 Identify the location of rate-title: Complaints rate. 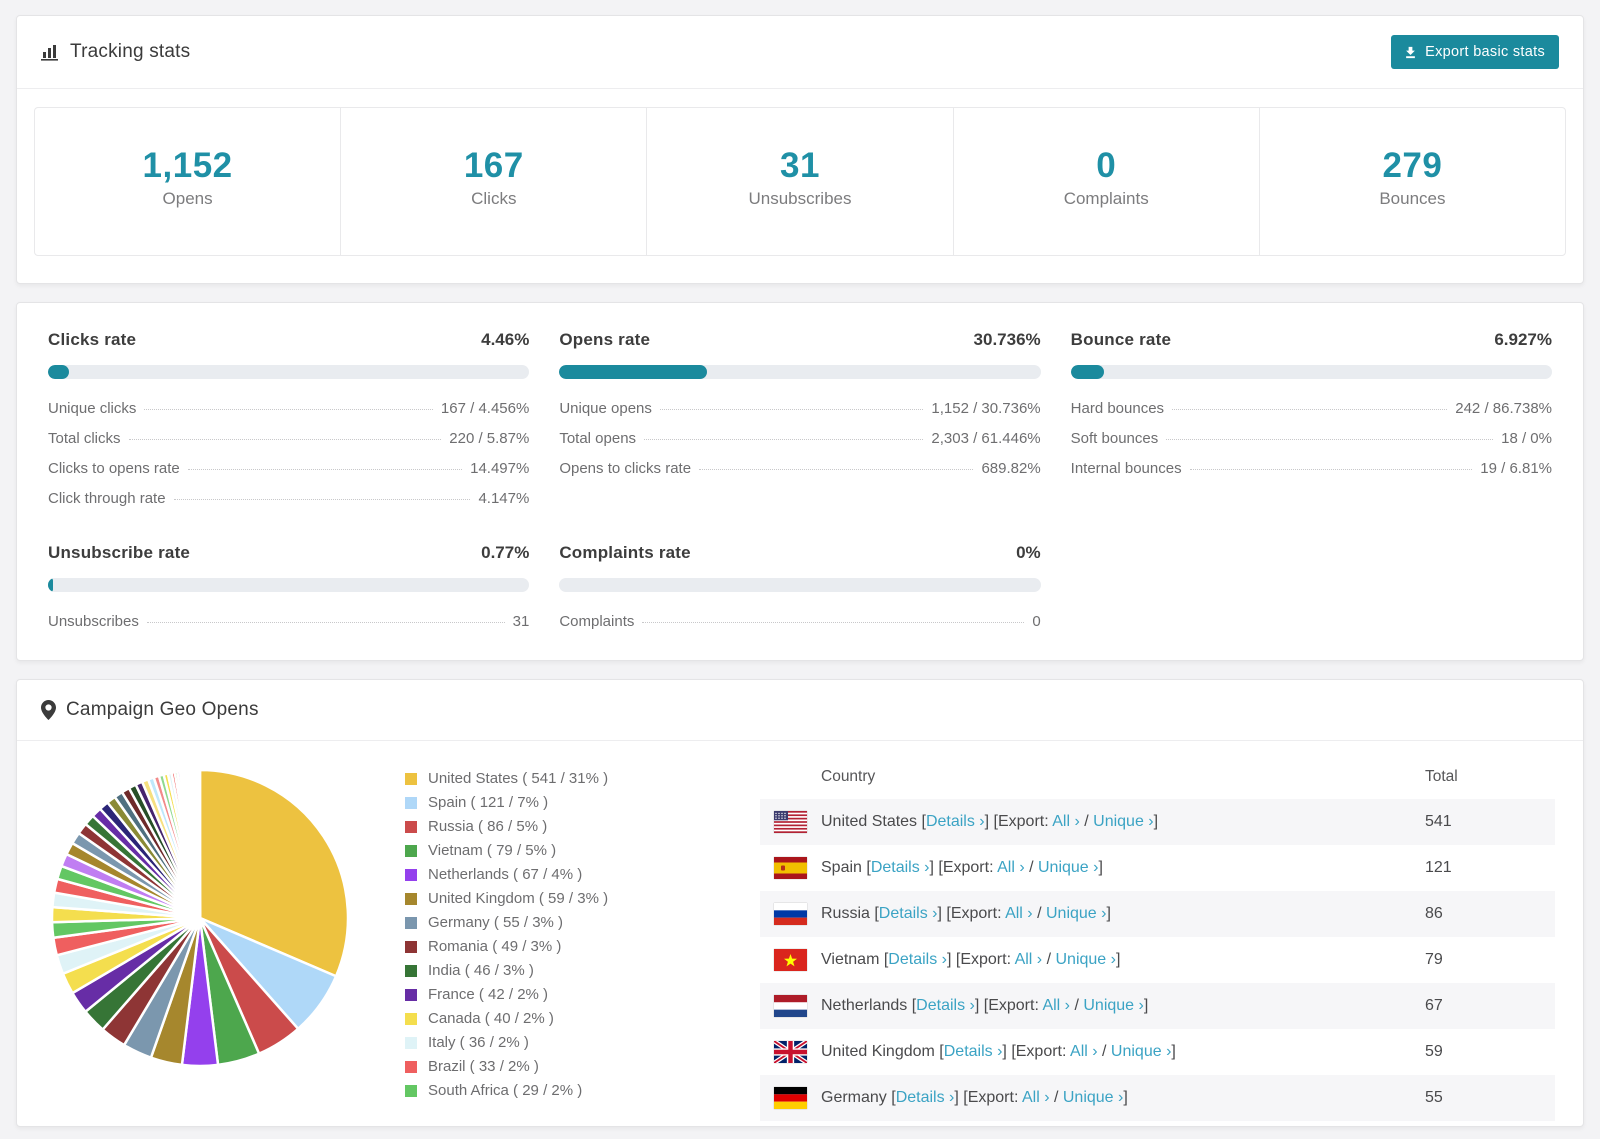
(625, 552).